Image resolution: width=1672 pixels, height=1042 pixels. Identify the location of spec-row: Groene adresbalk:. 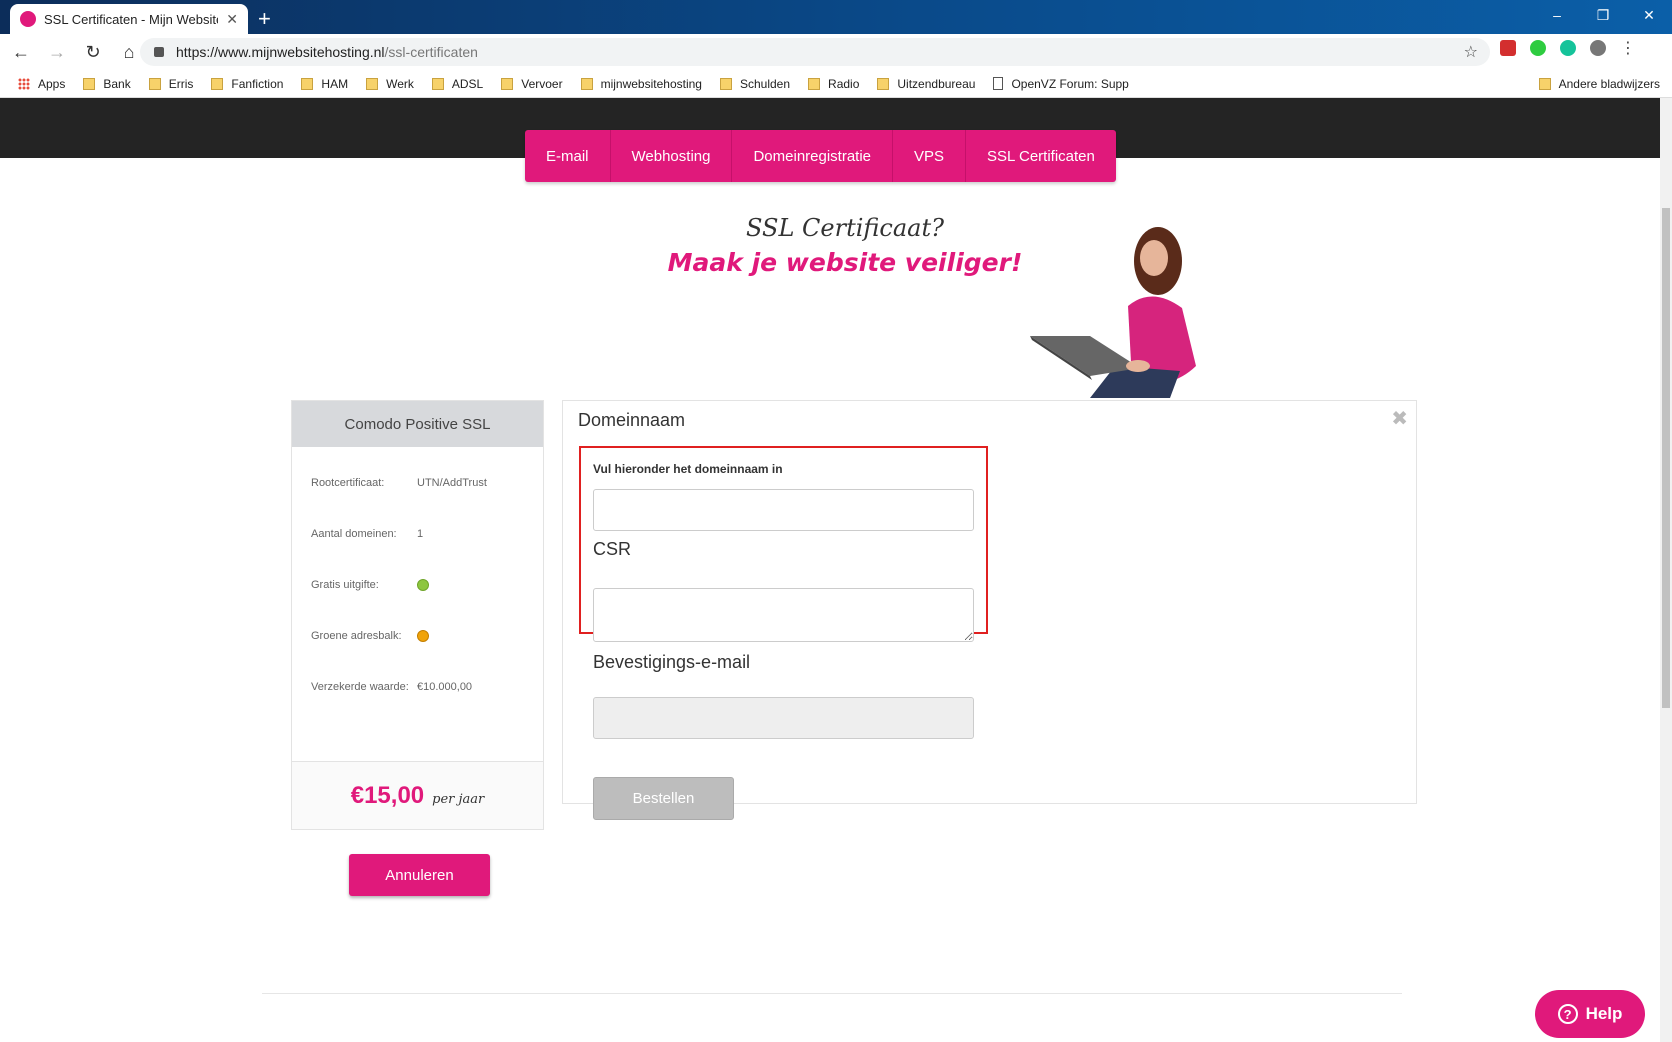
(370, 636).